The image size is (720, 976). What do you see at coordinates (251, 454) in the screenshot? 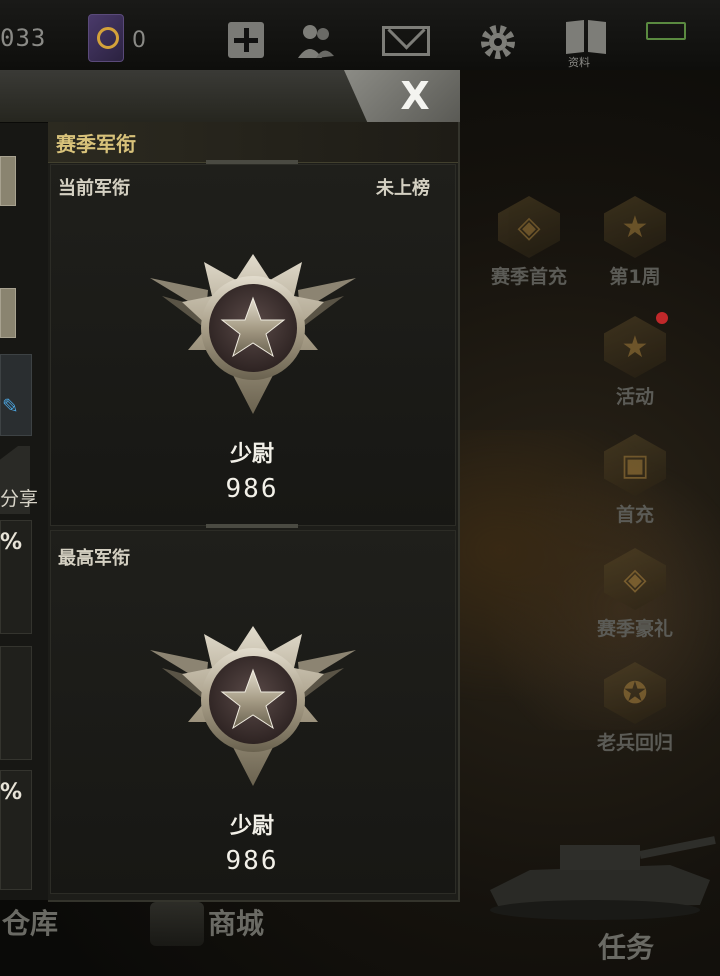
I see `current-rank-name: 少尉` at bounding box center [251, 454].